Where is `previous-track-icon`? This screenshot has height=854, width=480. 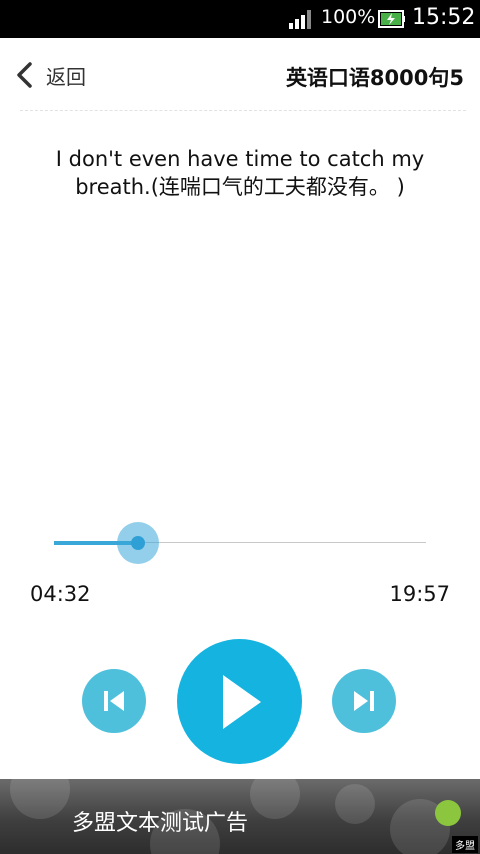
previous-track-icon is located at coordinates (114, 701).